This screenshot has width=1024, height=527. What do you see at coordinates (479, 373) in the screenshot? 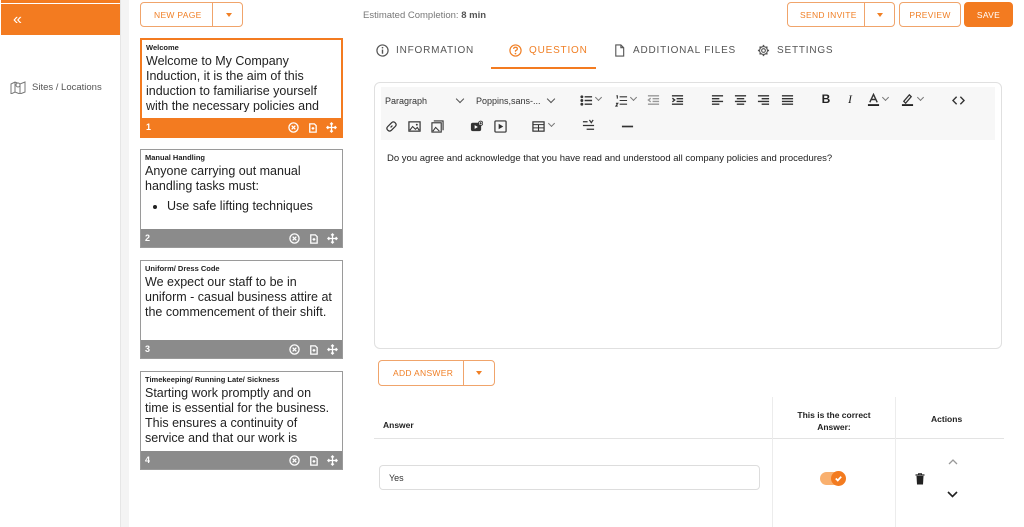
I see `add-answer-dropdown-caret-icon` at bounding box center [479, 373].